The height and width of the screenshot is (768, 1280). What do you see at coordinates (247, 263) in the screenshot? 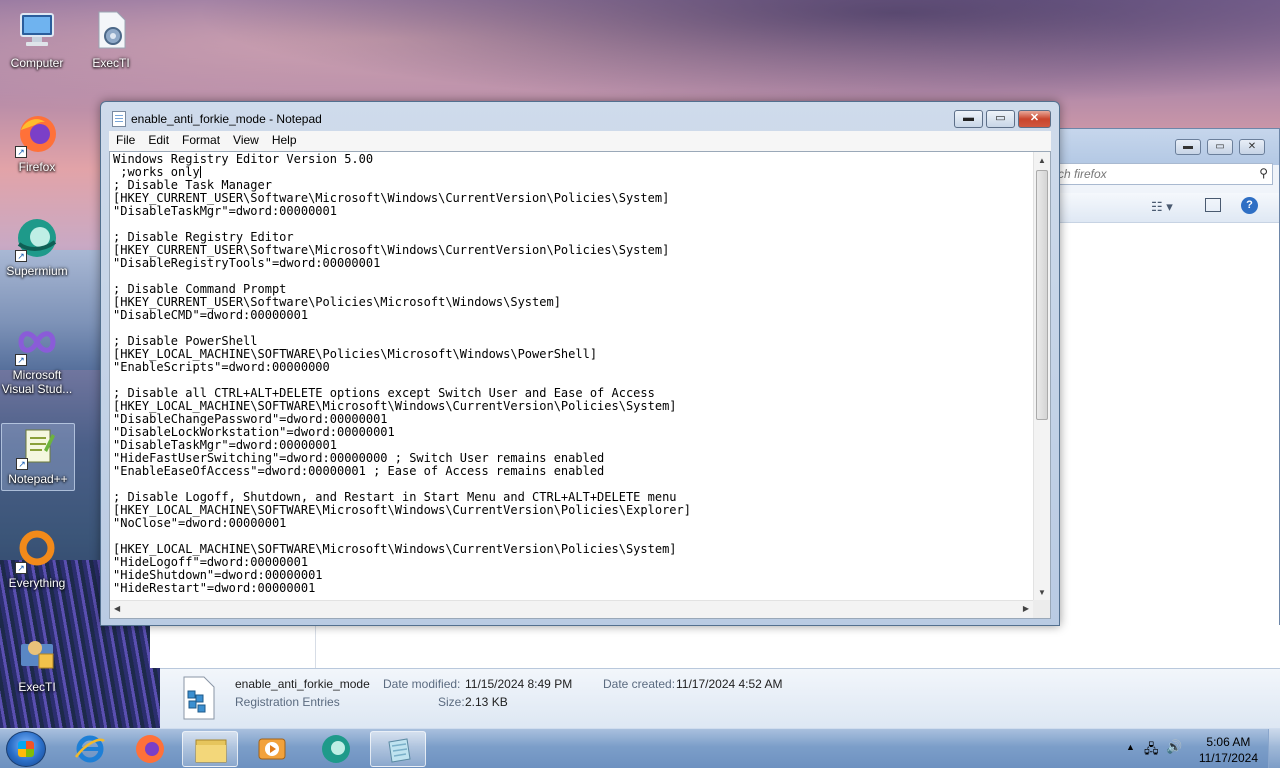
I see `editor-line: "DisableRegistryTools"=dword:00000001` at bounding box center [247, 263].